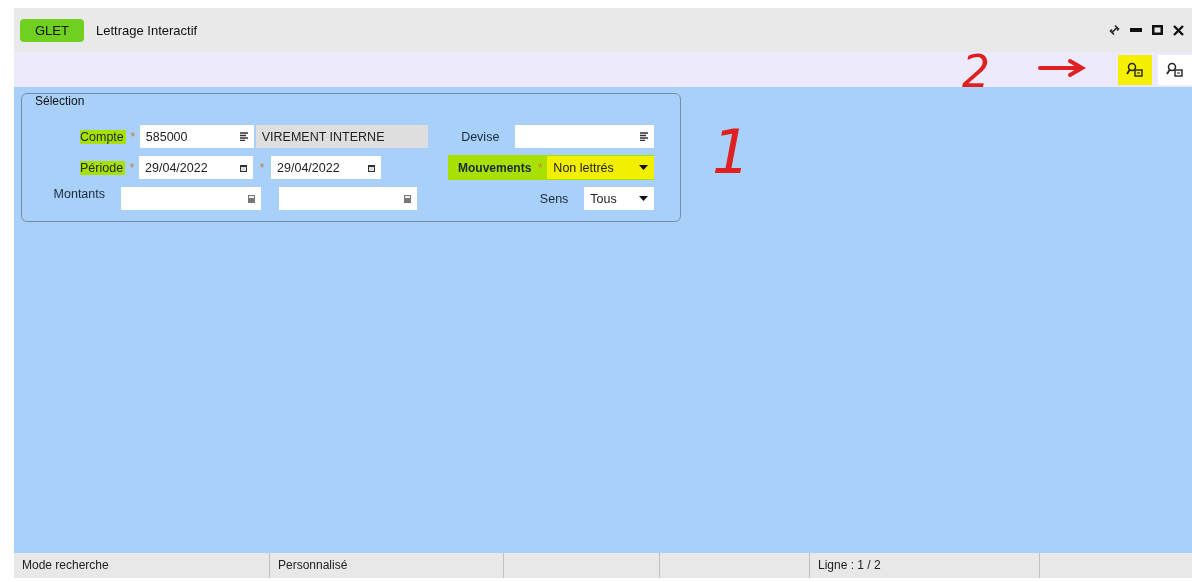 This screenshot has width=1192, height=582. What do you see at coordinates (976, 72) in the screenshot?
I see `annotation-number: 2` at bounding box center [976, 72].